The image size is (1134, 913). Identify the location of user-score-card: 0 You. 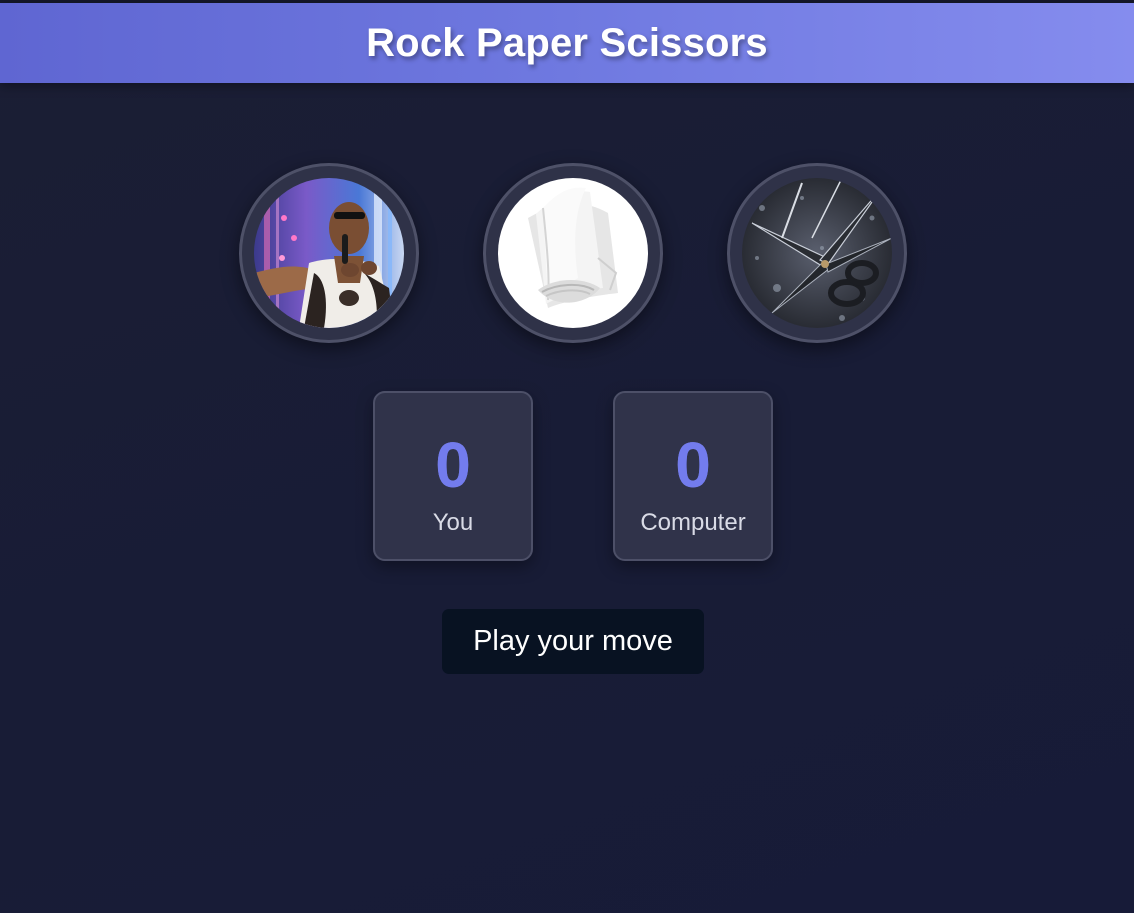
(453, 476).